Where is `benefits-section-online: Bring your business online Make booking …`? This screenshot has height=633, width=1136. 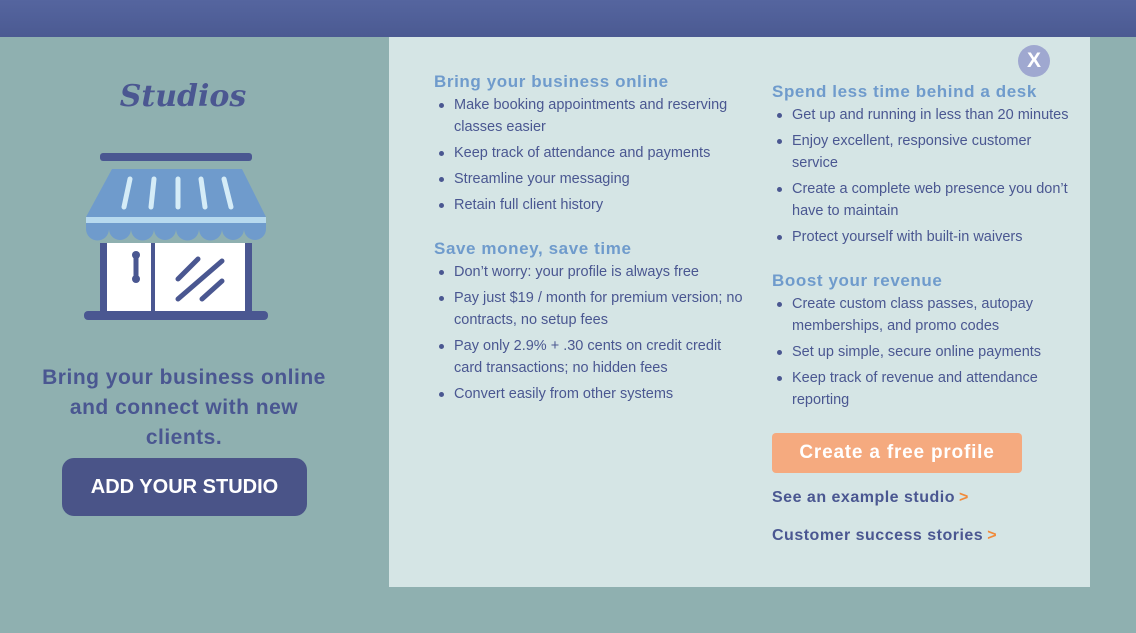
benefits-section-online: Bring your business online Make booking … is located at coordinates (591, 143).